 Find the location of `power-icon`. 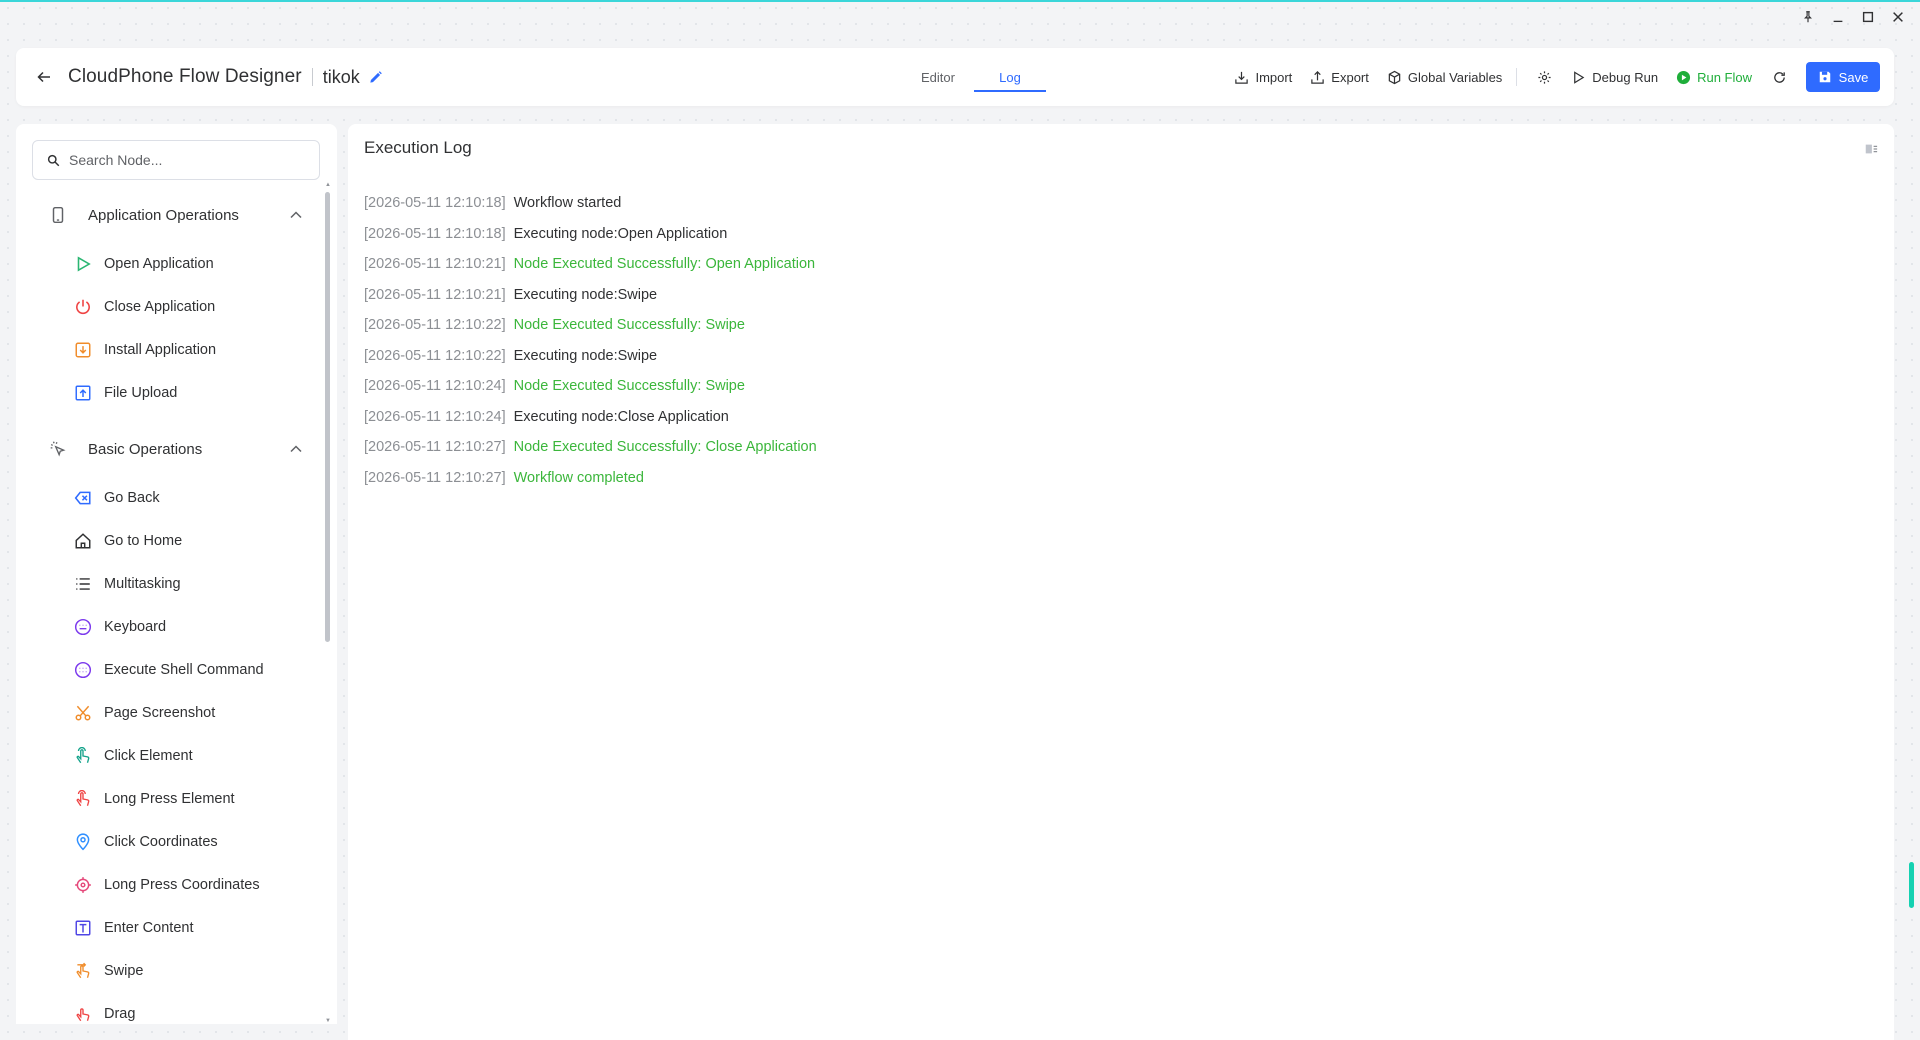

power-icon is located at coordinates (83, 307).